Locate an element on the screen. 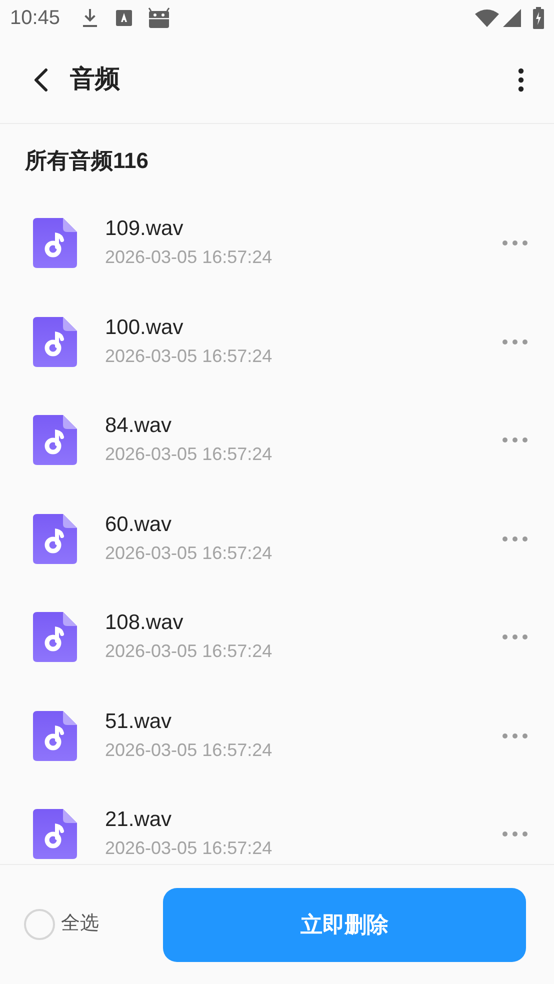 Image resolution: width=554 pixels, height=984 pixels. wifi-icon is located at coordinates (487, 18).